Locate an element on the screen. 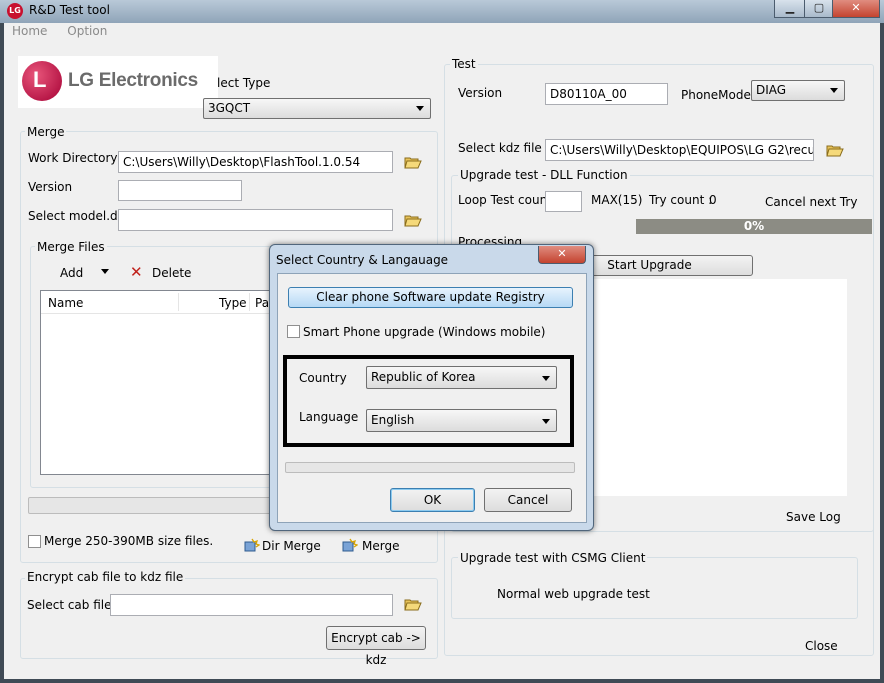  test-version-label: Version is located at coordinates (480, 93).